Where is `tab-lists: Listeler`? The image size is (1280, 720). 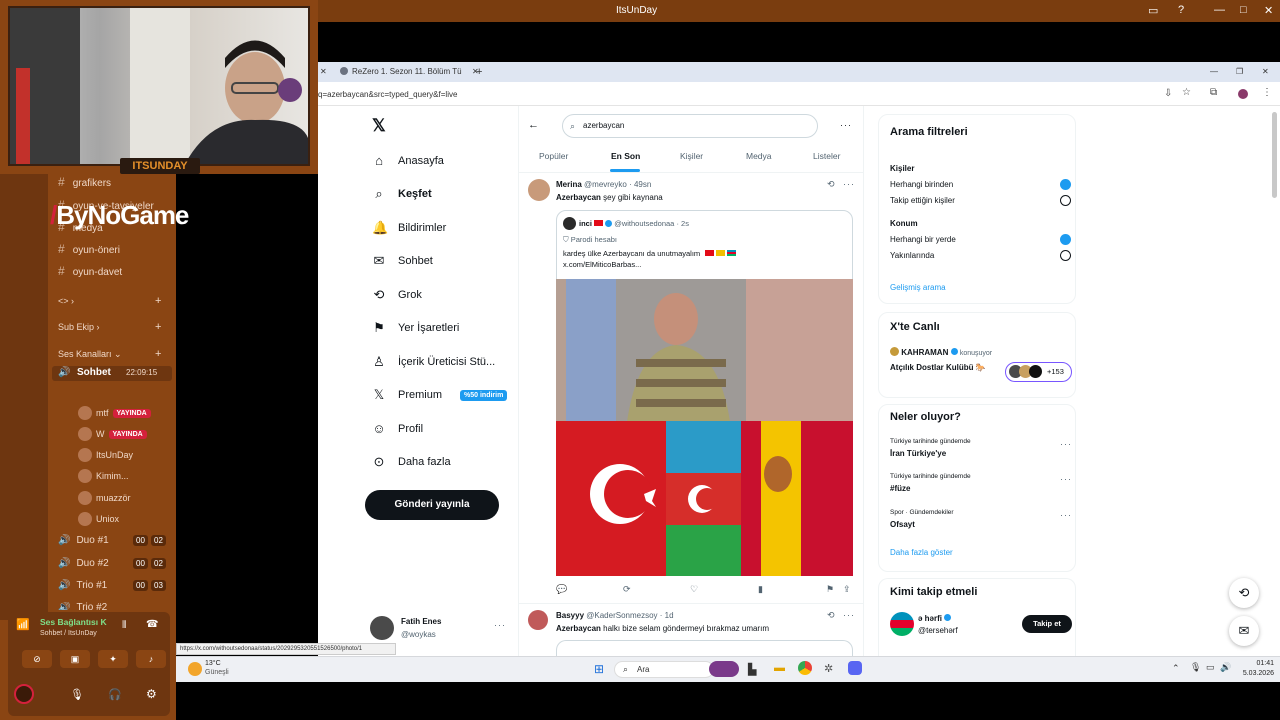 tab-lists: Listeler is located at coordinates (826, 156).